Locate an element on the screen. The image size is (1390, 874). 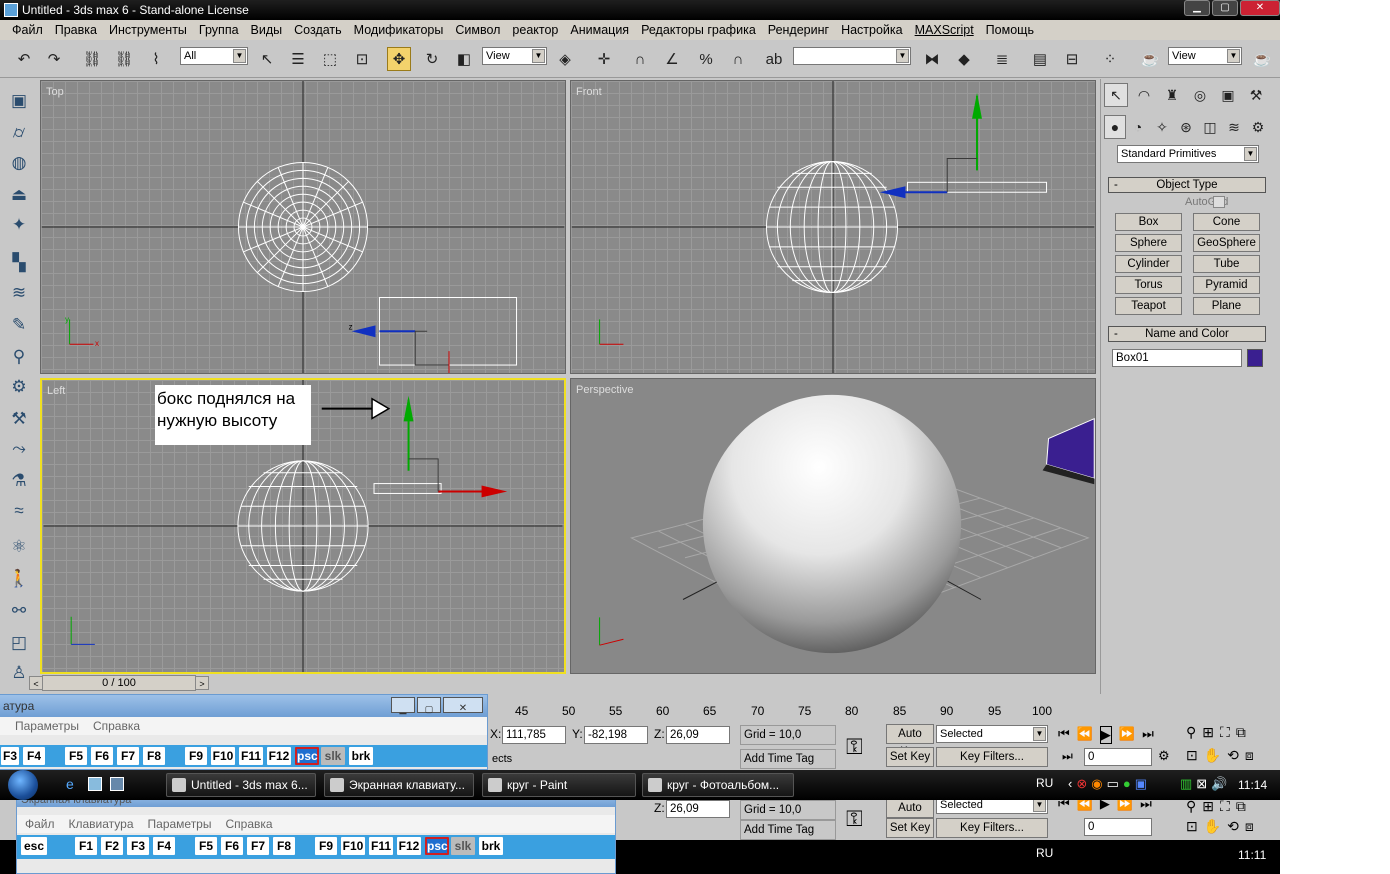
material-editor-icon: ⁘ is located at coordinates (1110, 59).